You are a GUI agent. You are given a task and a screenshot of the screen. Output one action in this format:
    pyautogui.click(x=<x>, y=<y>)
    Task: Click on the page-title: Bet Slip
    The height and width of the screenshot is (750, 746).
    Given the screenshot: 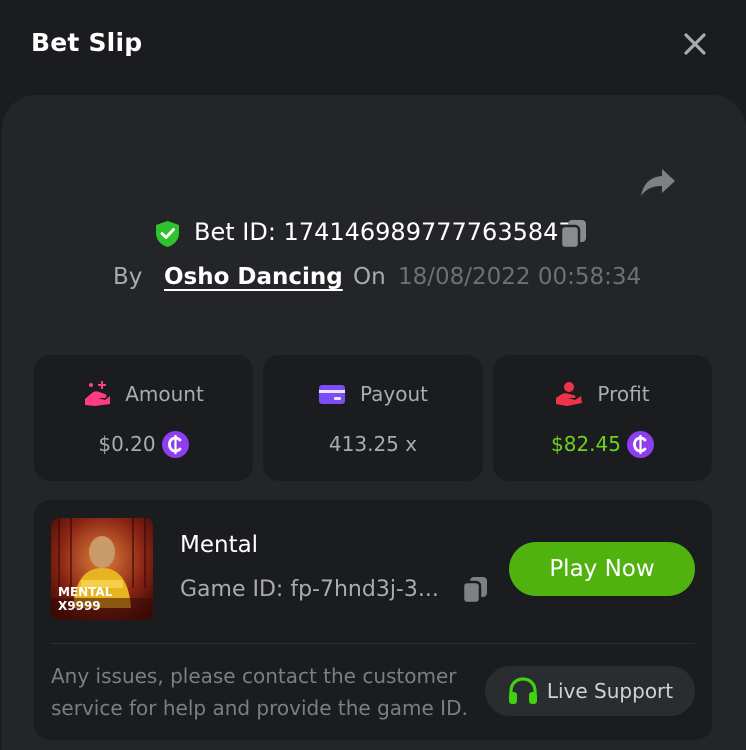 What is the action you would take?
    pyautogui.click(x=87, y=42)
    